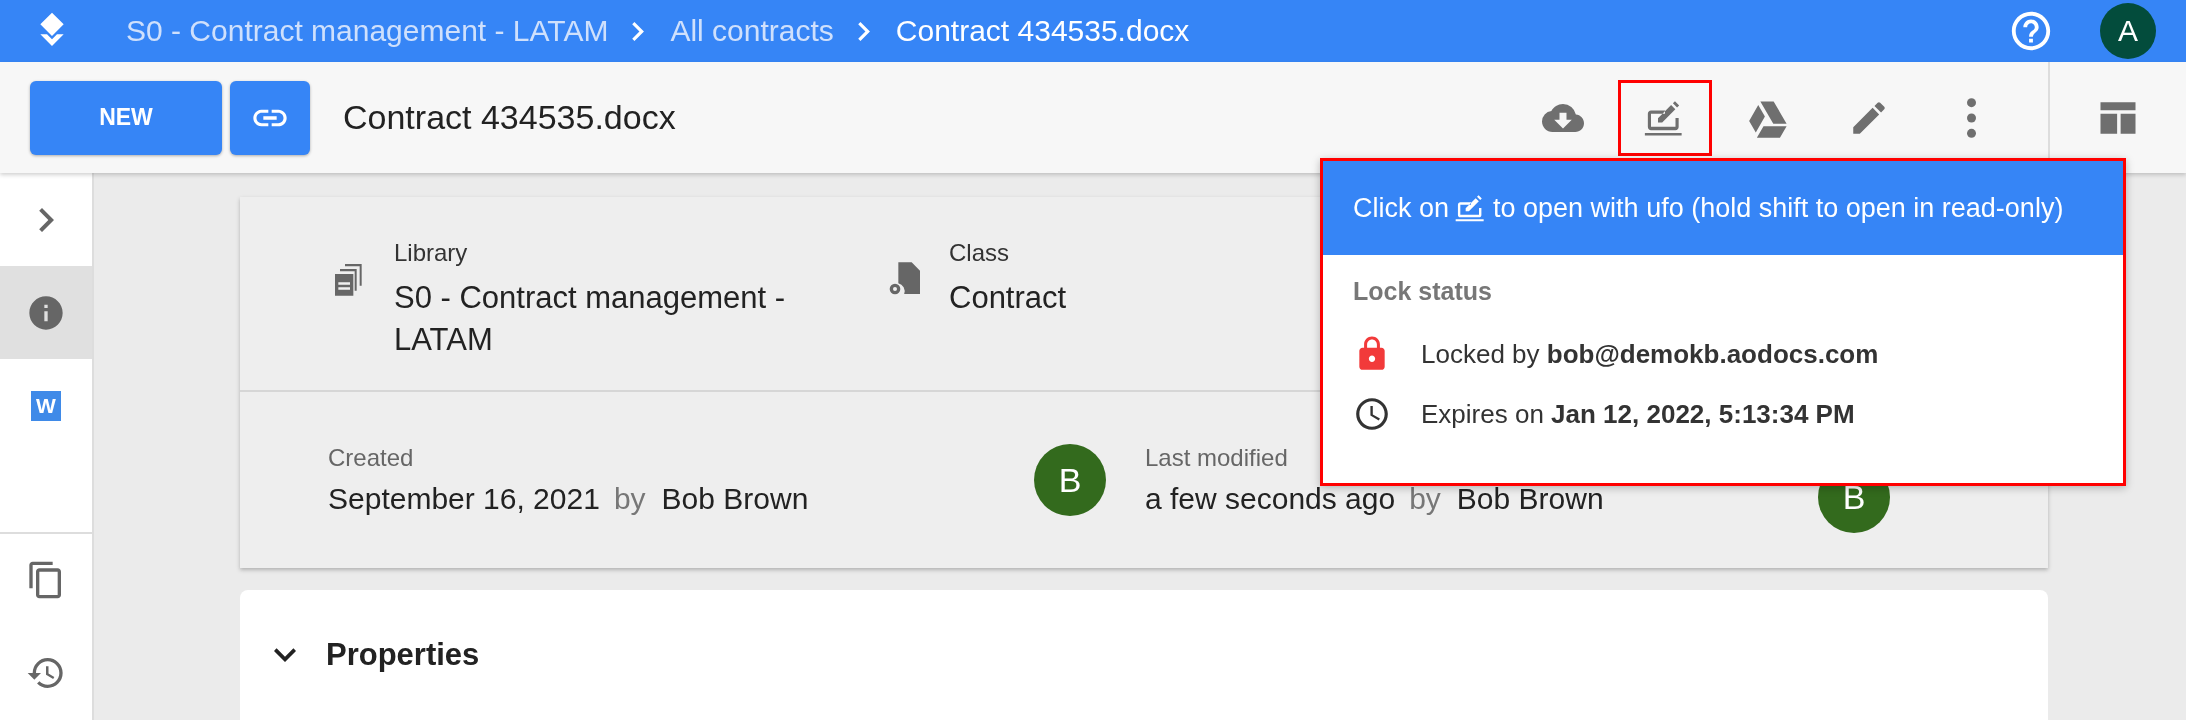 The width and height of the screenshot is (2186, 720). What do you see at coordinates (371, 458) in the screenshot?
I see `audit-label: Created` at bounding box center [371, 458].